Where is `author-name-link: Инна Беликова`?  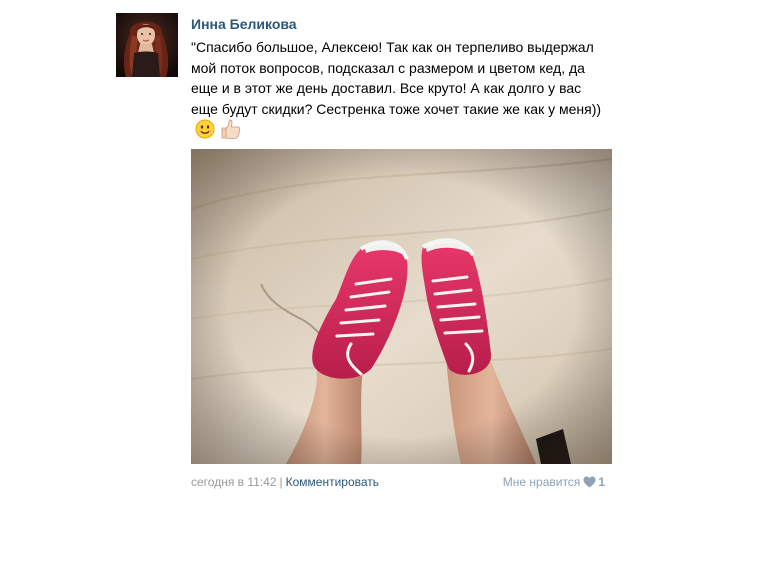 author-name-link: Инна Беликова is located at coordinates (403, 24).